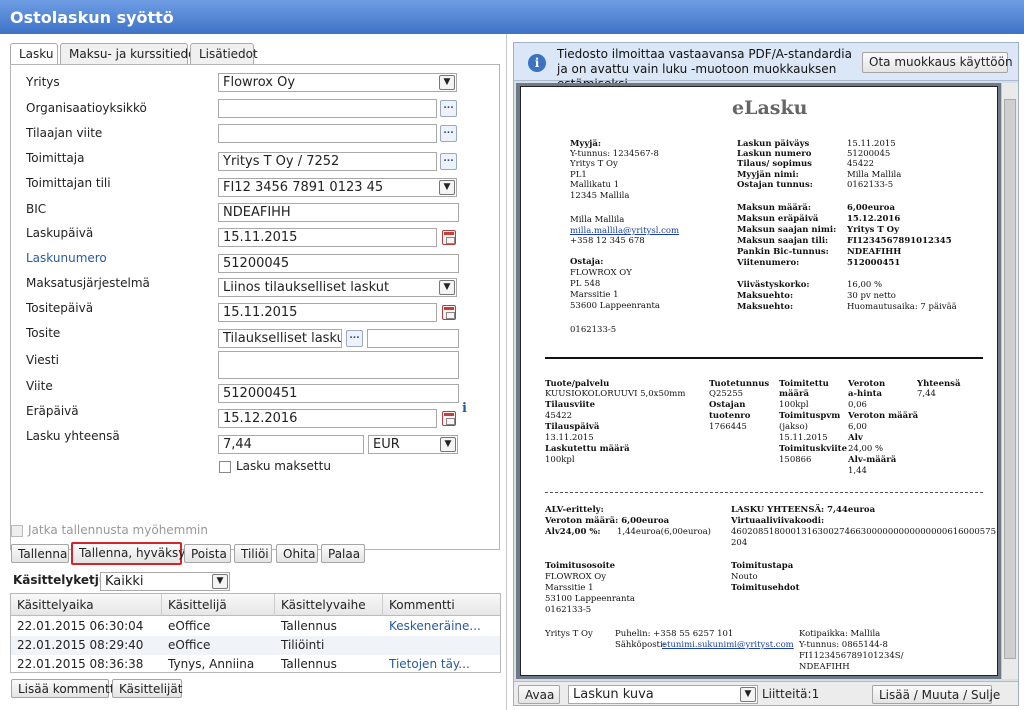  I want to click on viite-input: 512000451, so click(338, 393).